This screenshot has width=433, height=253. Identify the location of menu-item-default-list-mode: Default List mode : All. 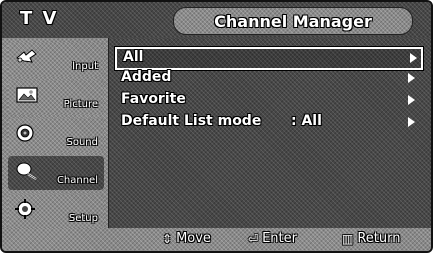
(267, 122).